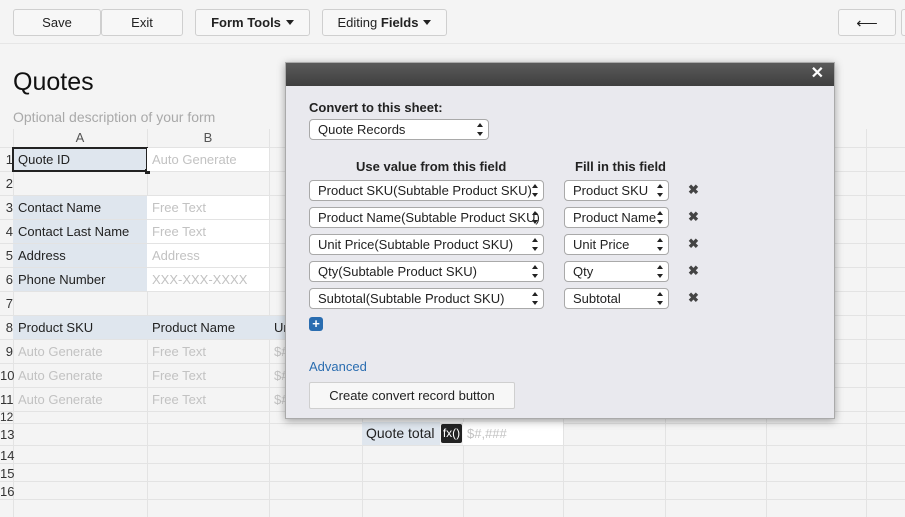  Describe the element at coordinates (80, 159) in the screenshot. I see `field-label-quote-id: Quote ID` at that location.